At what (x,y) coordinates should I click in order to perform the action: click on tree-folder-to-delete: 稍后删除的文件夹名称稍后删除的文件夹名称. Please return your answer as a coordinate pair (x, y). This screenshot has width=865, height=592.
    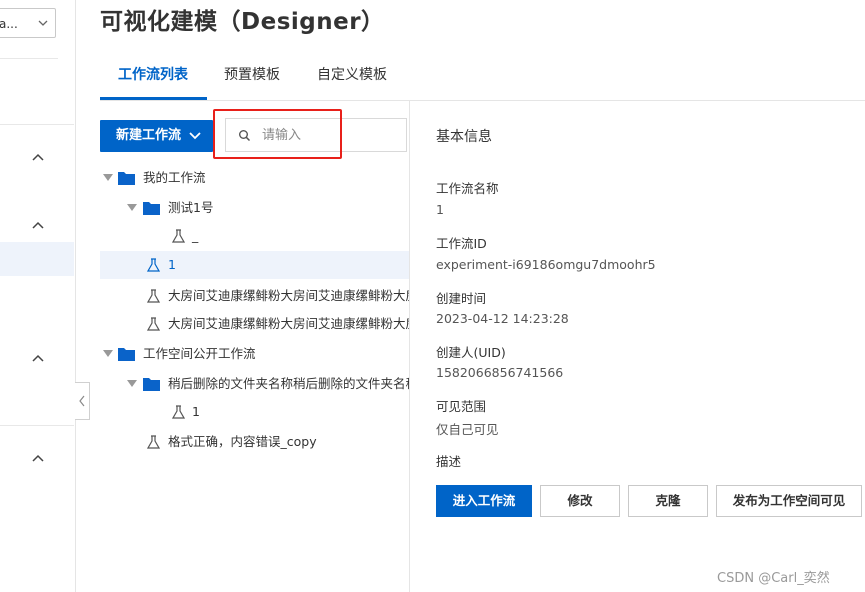
    Looking at the image, I should click on (254, 384).